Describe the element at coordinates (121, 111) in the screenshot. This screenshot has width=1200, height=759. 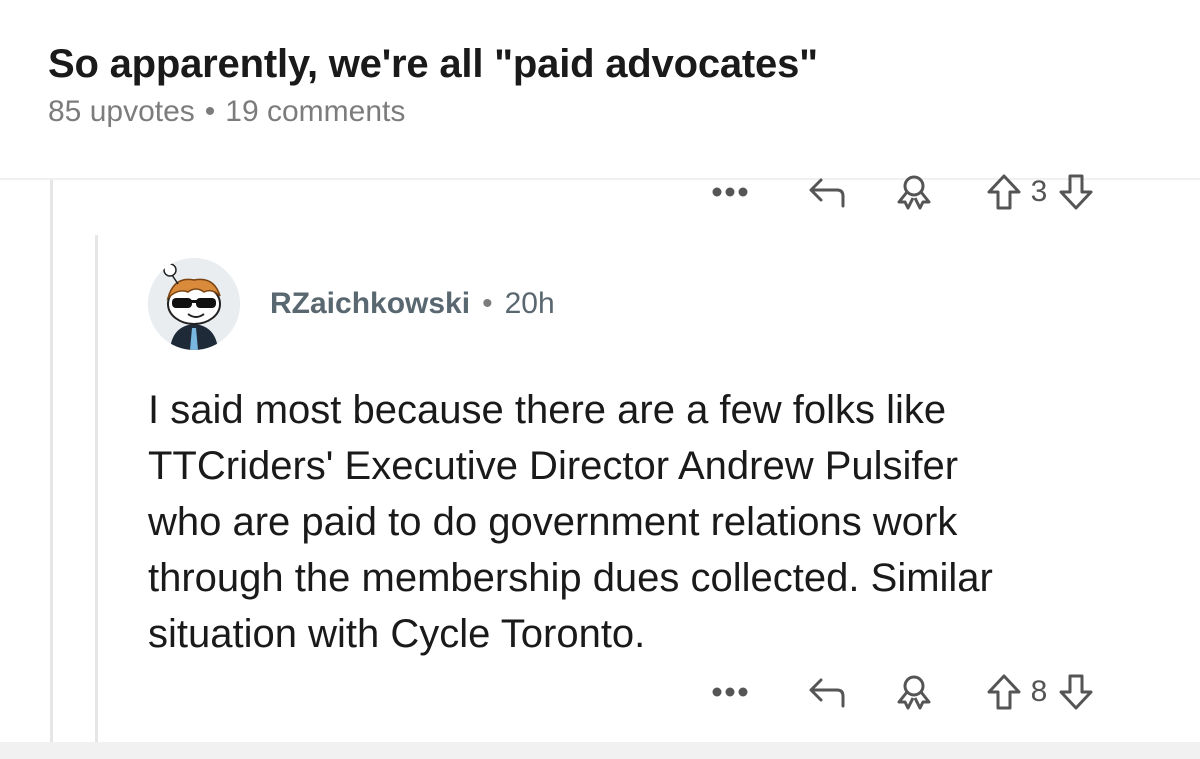
I see `upvote-count: 85 upvotes` at that location.